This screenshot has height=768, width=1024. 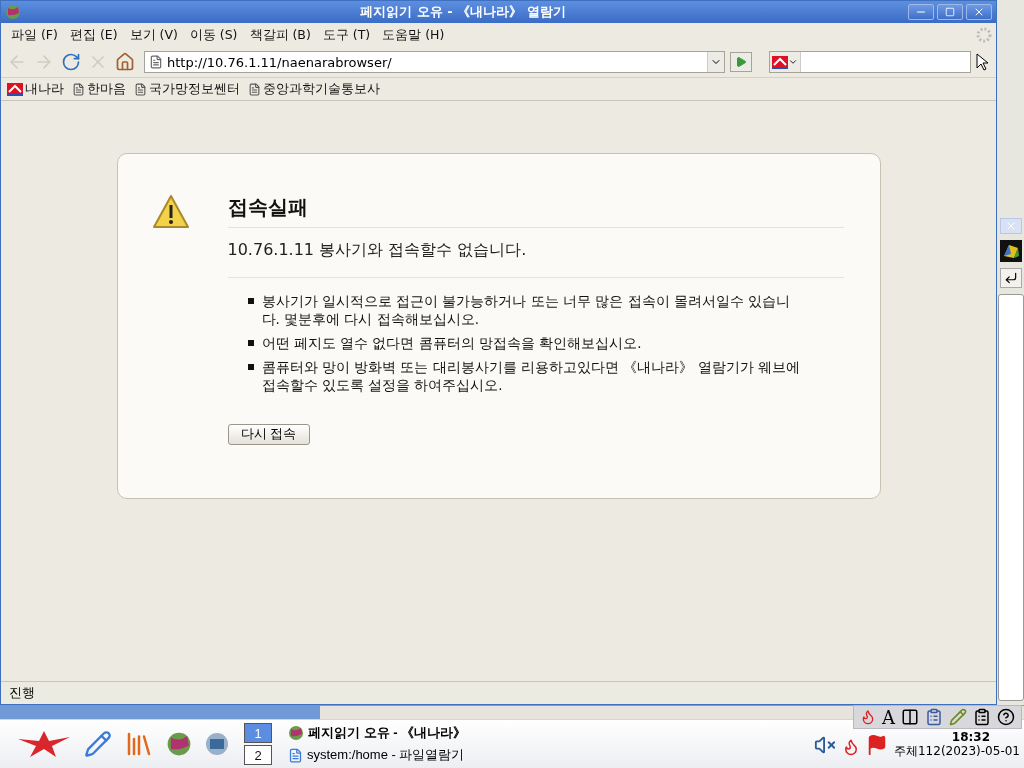 What do you see at coordinates (22, 693) in the screenshot?
I see `status-text: 진행` at bounding box center [22, 693].